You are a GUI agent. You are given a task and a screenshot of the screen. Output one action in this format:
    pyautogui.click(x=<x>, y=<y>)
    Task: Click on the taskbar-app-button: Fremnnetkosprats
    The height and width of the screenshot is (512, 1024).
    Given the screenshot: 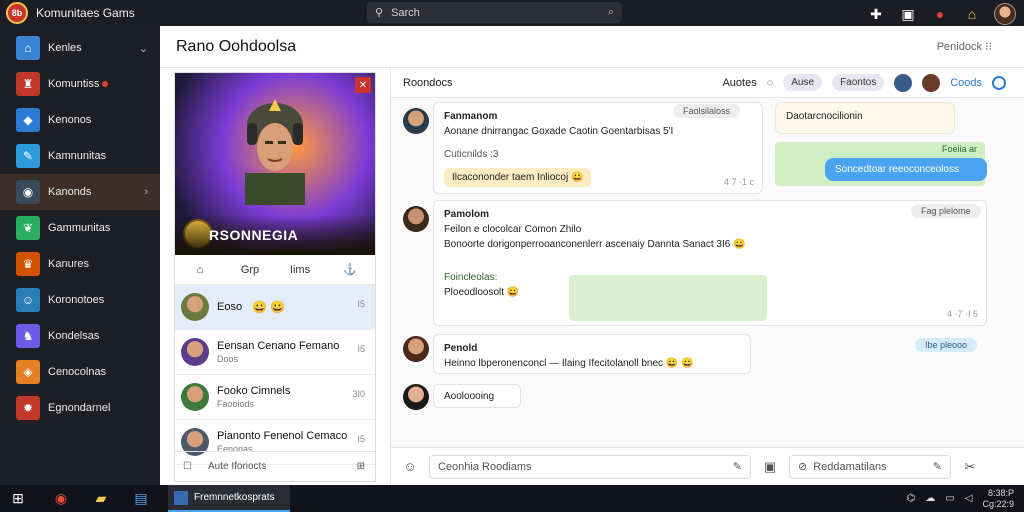 What is the action you would take?
    pyautogui.click(x=229, y=498)
    